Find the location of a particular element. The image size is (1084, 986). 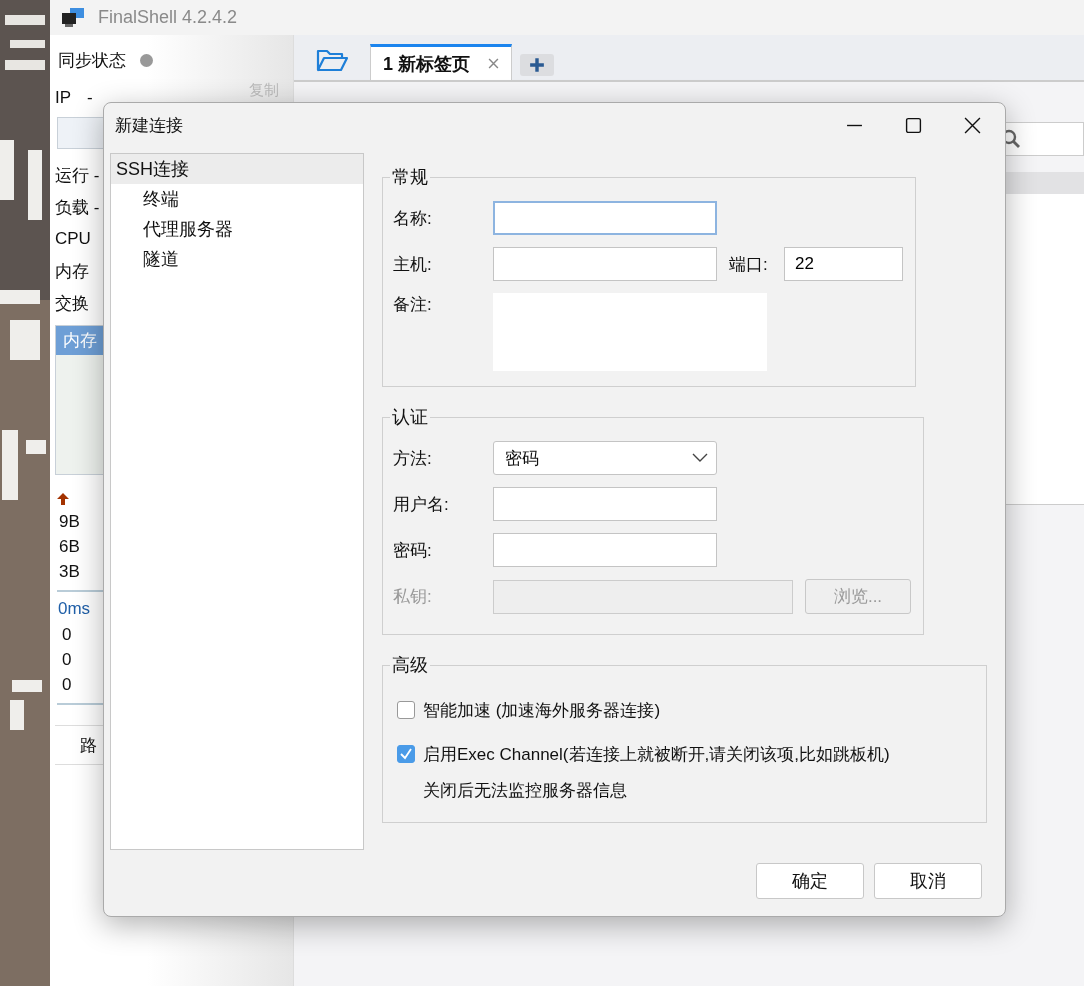

checkbox-label: 启用Exec Channel(若连接上就被断开,请关闭该项,比如跳板机) is located at coordinates (656, 754).